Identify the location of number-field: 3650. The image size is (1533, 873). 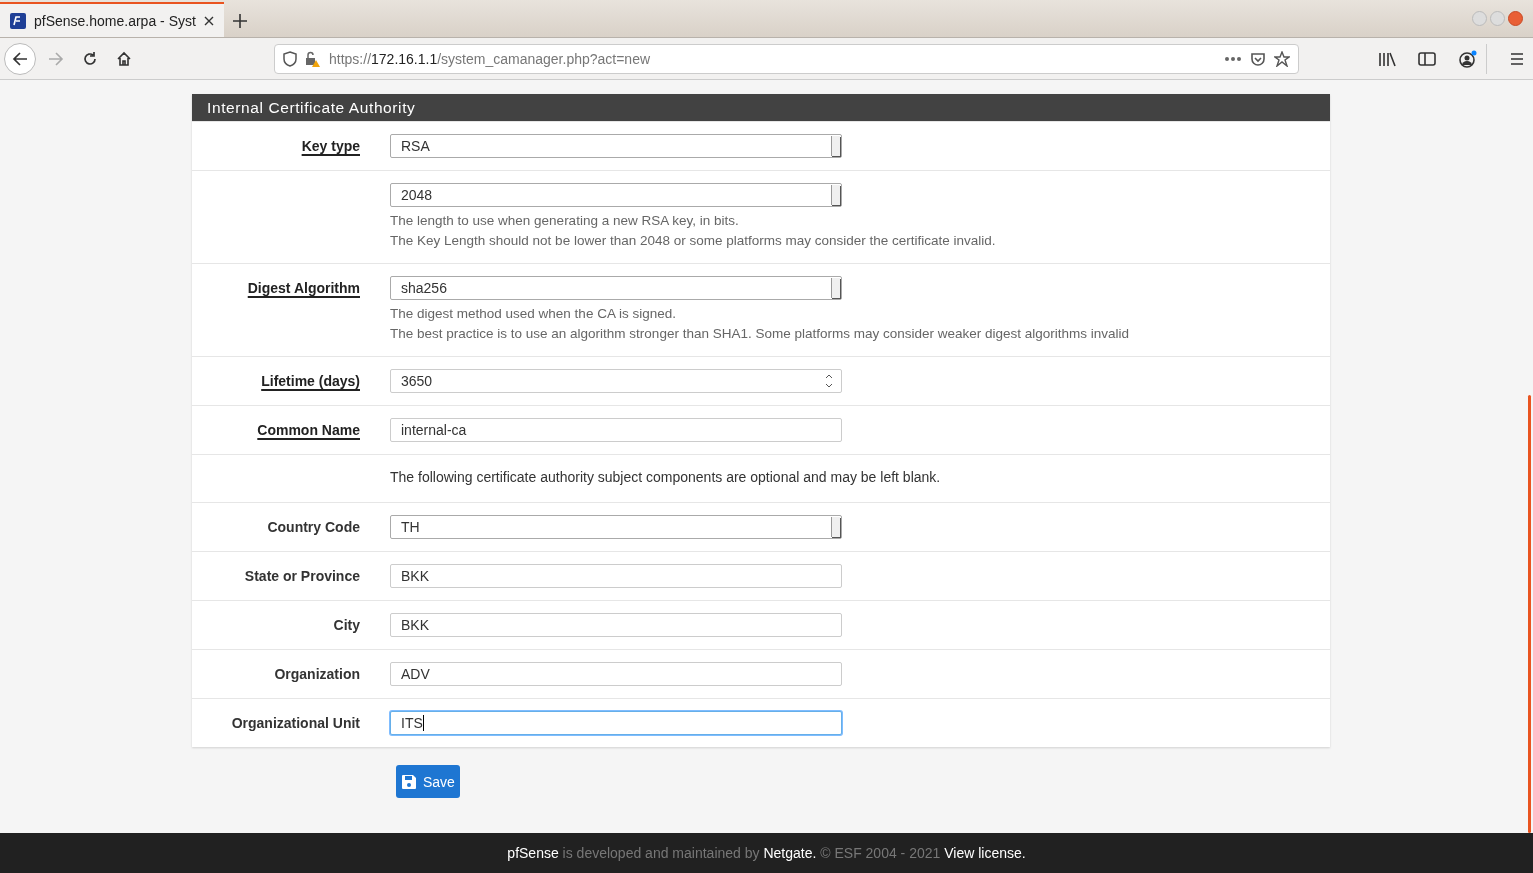
(616, 381).